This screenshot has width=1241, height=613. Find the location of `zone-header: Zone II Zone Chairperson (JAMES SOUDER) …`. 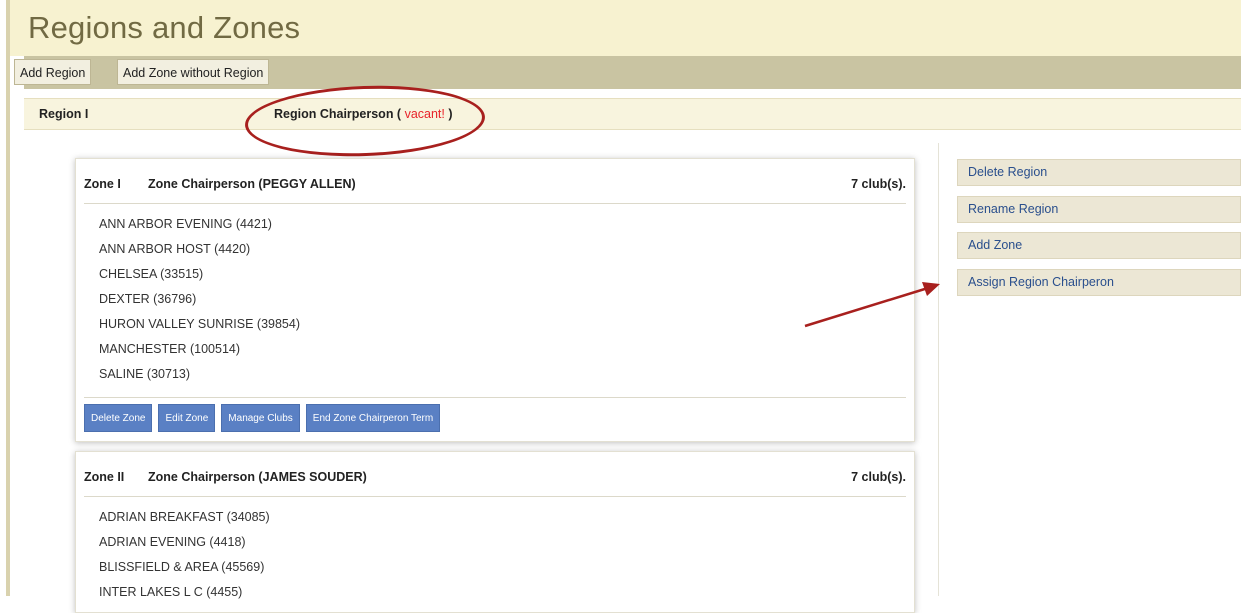

zone-header: Zone II Zone Chairperson (JAMES SOUDER) … is located at coordinates (495, 474).